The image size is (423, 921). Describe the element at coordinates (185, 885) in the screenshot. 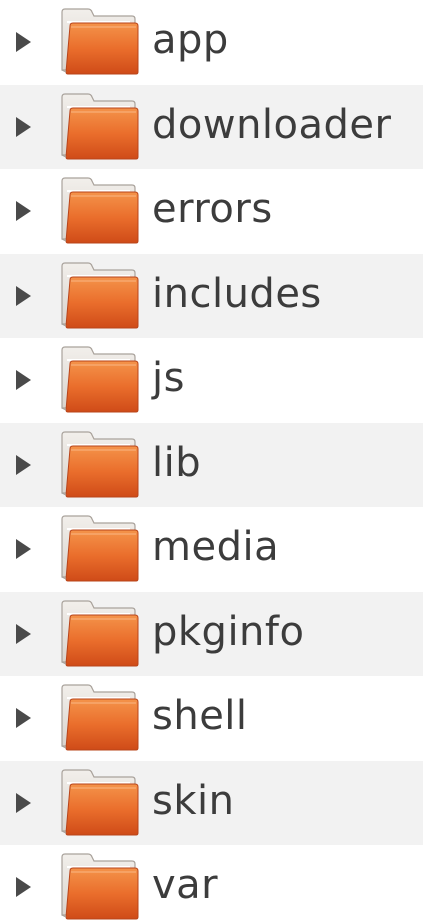

I see `folder-name: var` at that location.